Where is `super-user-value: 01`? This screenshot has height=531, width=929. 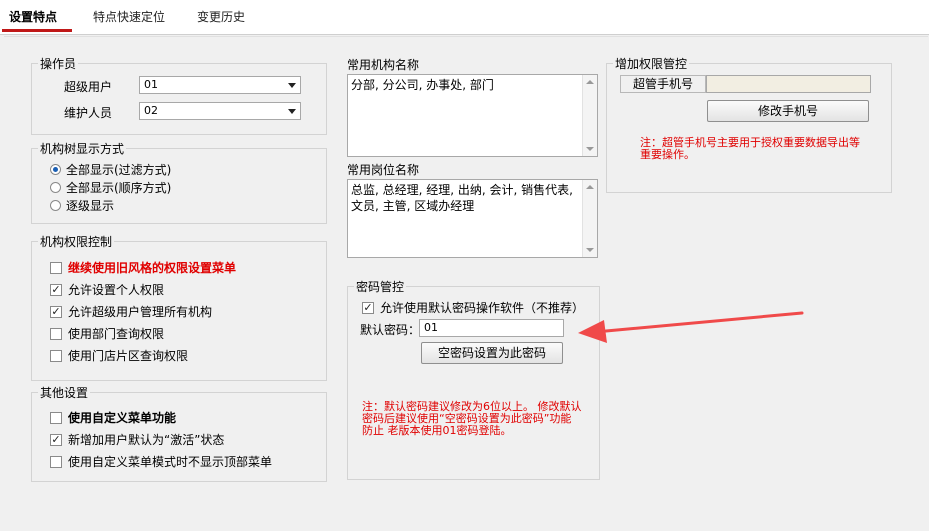
super-user-value: 01 is located at coordinates (151, 84).